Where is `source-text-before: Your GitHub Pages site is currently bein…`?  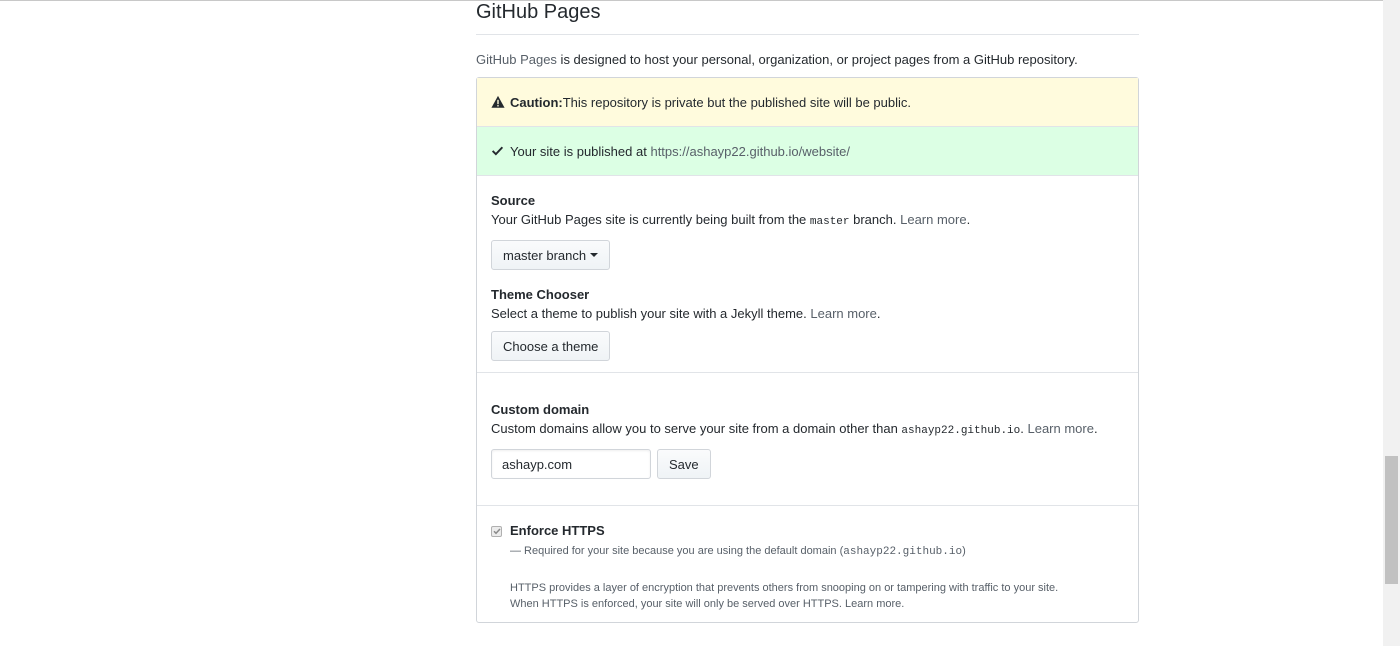 source-text-before: Your GitHub Pages site is currently bein… is located at coordinates (650, 219).